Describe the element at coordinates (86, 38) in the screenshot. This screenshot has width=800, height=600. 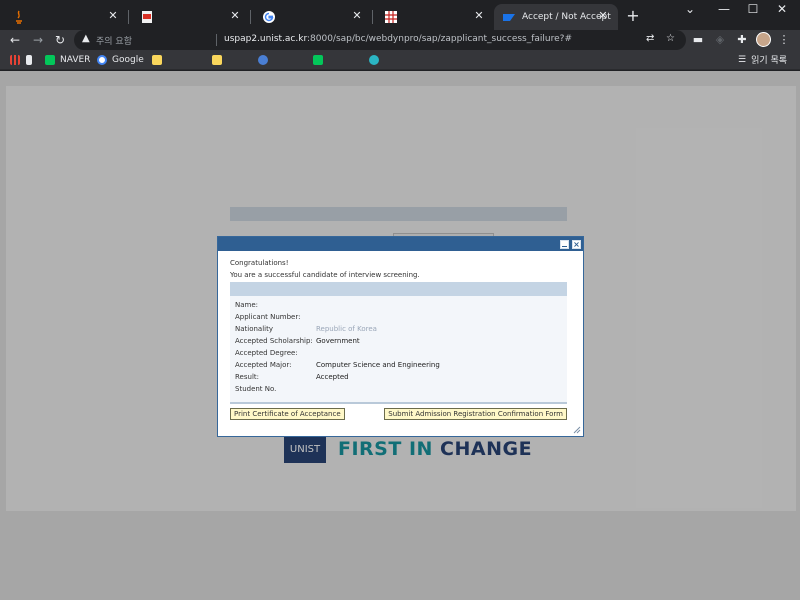
I see `warning-icon: ▲` at that location.